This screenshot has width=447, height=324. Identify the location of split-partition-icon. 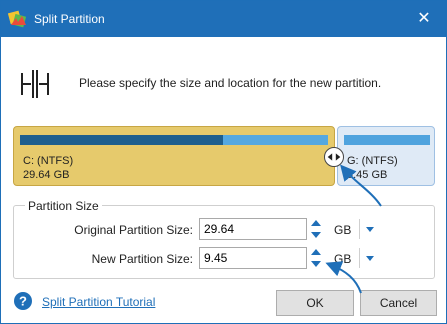
(35, 84).